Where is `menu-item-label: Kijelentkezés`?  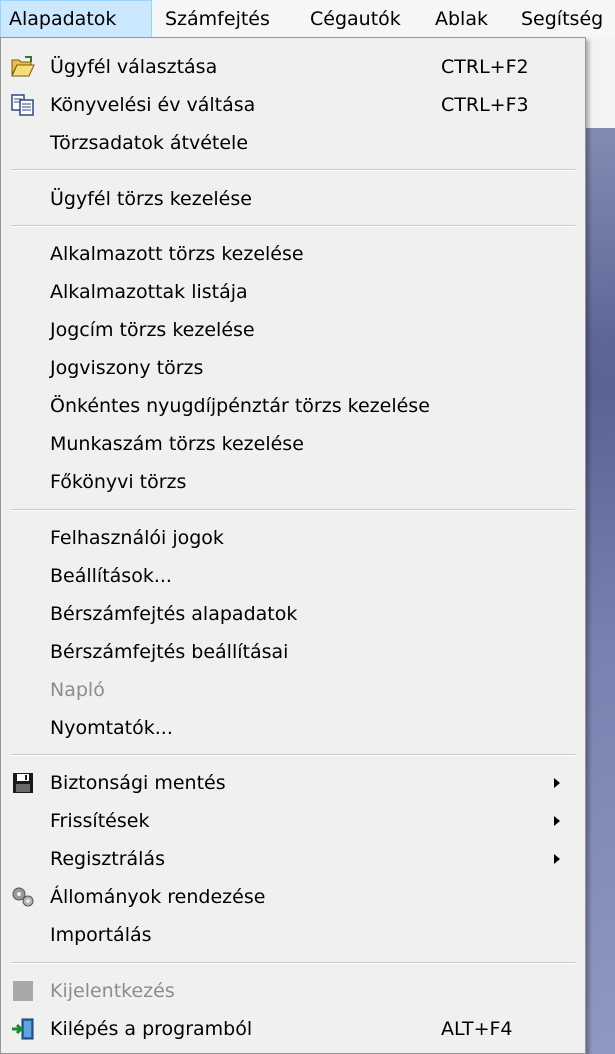
menu-item-label: Kijelentkezés is located at coordinates (112, 991).